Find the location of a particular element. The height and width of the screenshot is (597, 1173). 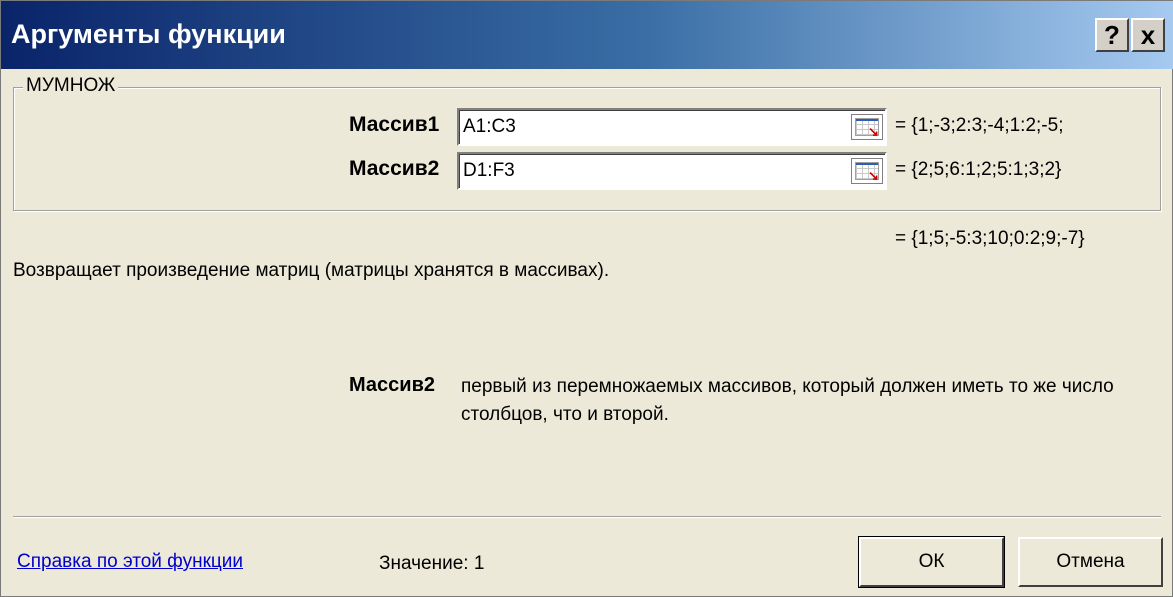

help-button: ? is located at coordinates (1112, 35).